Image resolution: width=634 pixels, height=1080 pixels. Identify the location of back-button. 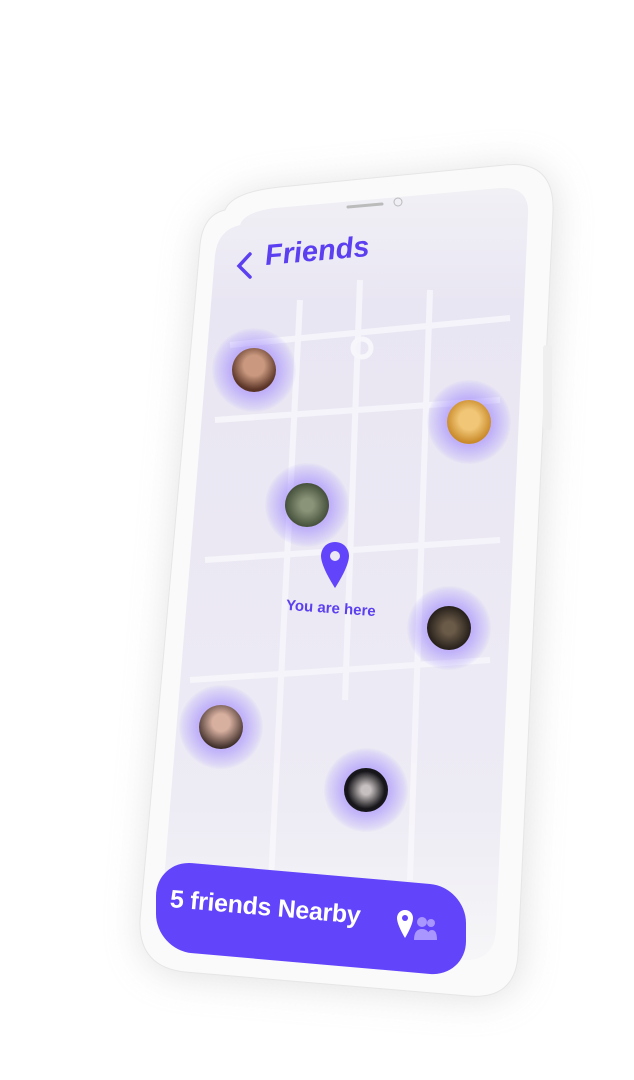
(245, 265).